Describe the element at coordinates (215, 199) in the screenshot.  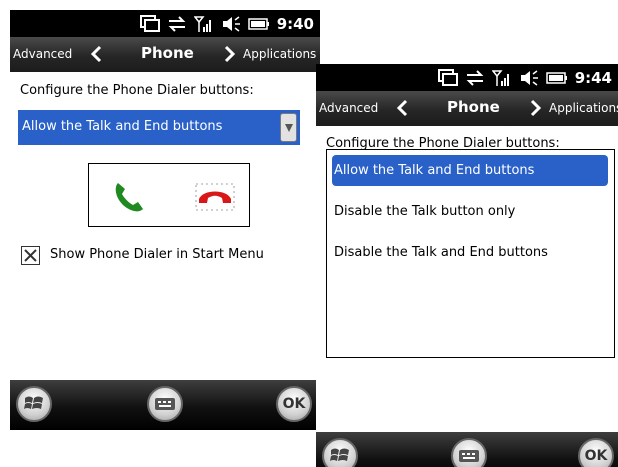
I see `end-phone-icon` at that location.